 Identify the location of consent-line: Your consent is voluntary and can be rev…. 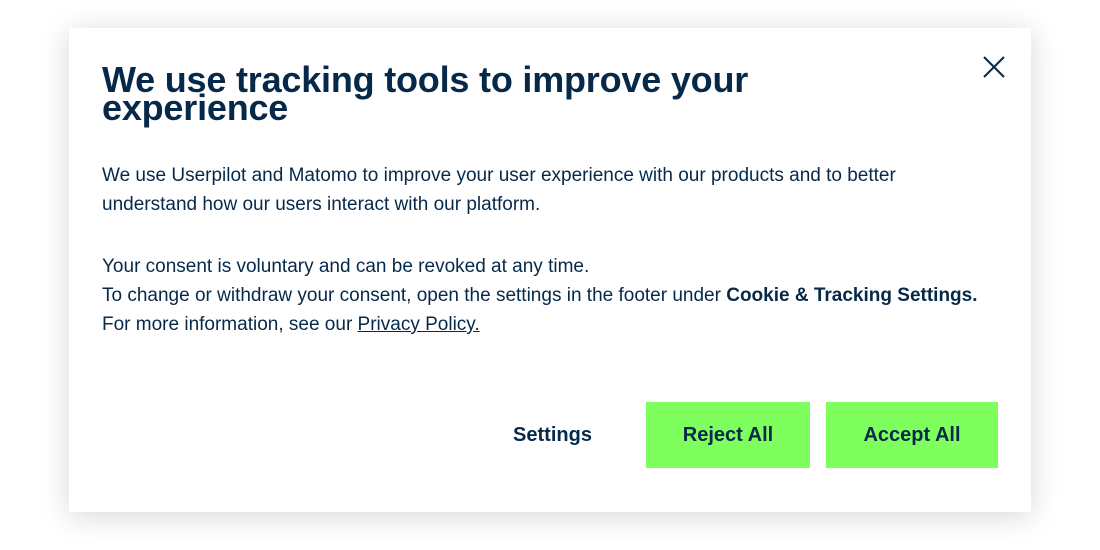
(346, 266).